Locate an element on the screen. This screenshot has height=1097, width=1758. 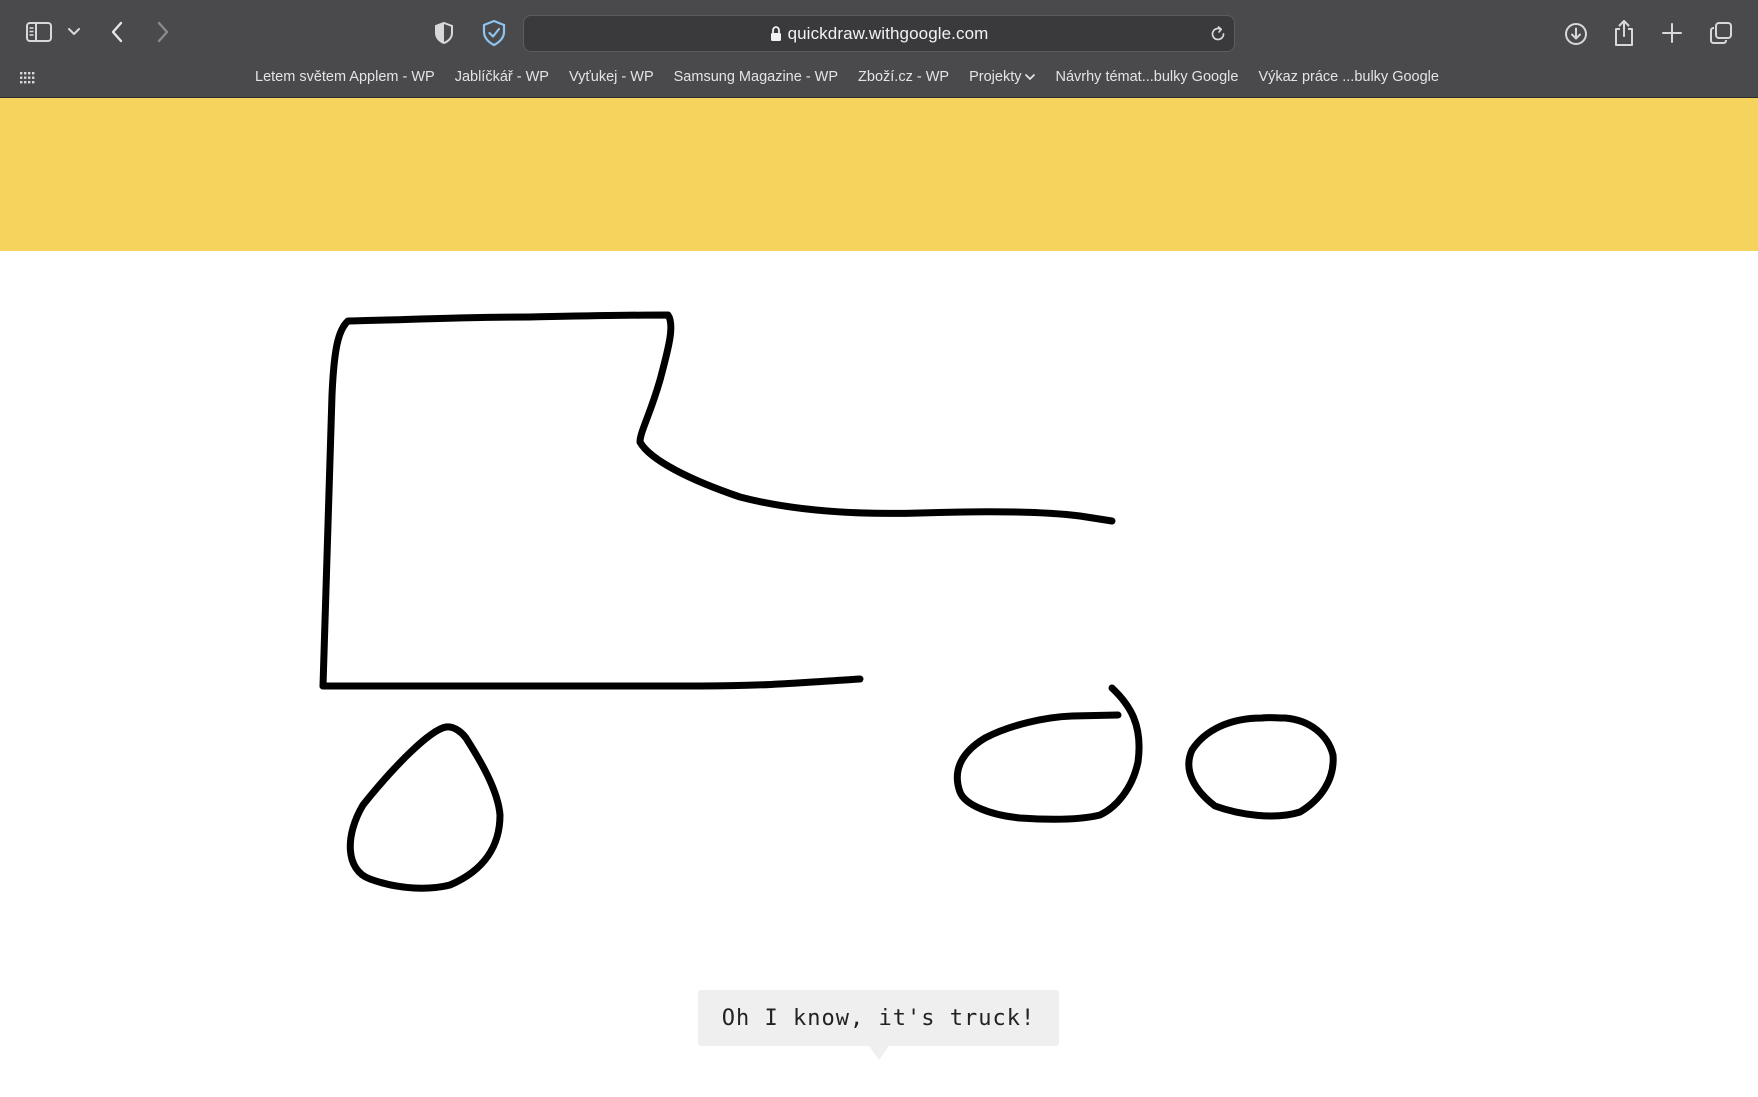
address-bar: quickdraw.withgoogle.com is located at coordinates (879, 33).